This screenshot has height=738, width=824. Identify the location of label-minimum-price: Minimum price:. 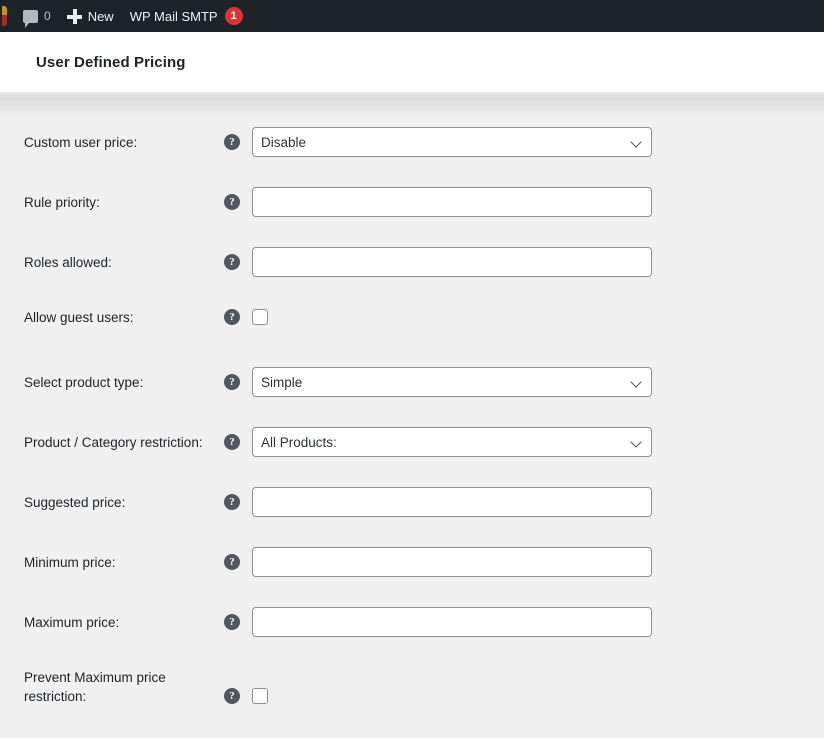
(70, 562).